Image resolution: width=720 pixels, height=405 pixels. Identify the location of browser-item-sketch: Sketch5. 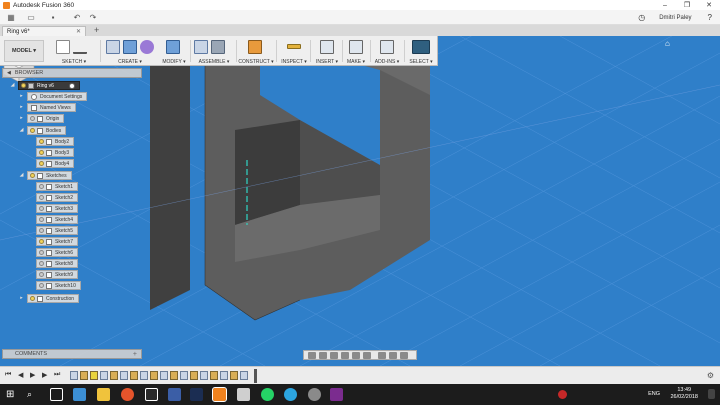
(57, 230).